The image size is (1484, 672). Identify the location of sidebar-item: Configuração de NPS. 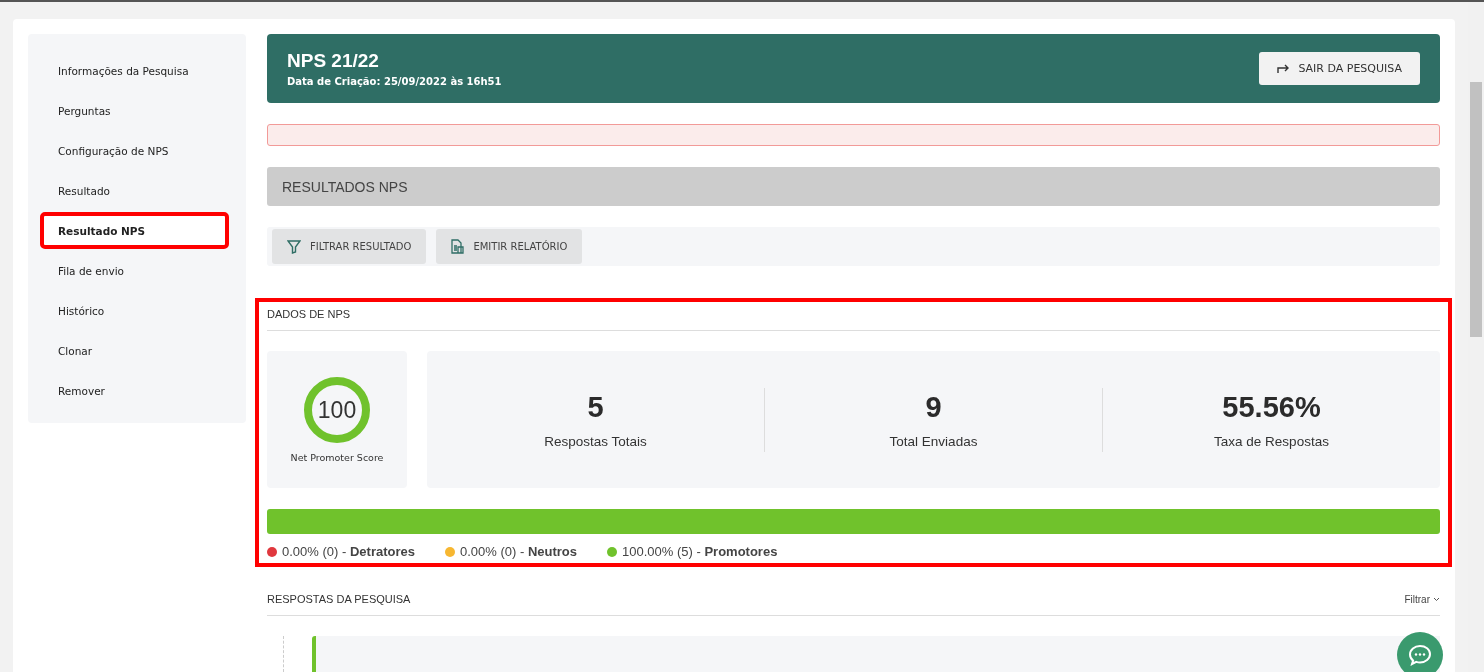
(134, 150).